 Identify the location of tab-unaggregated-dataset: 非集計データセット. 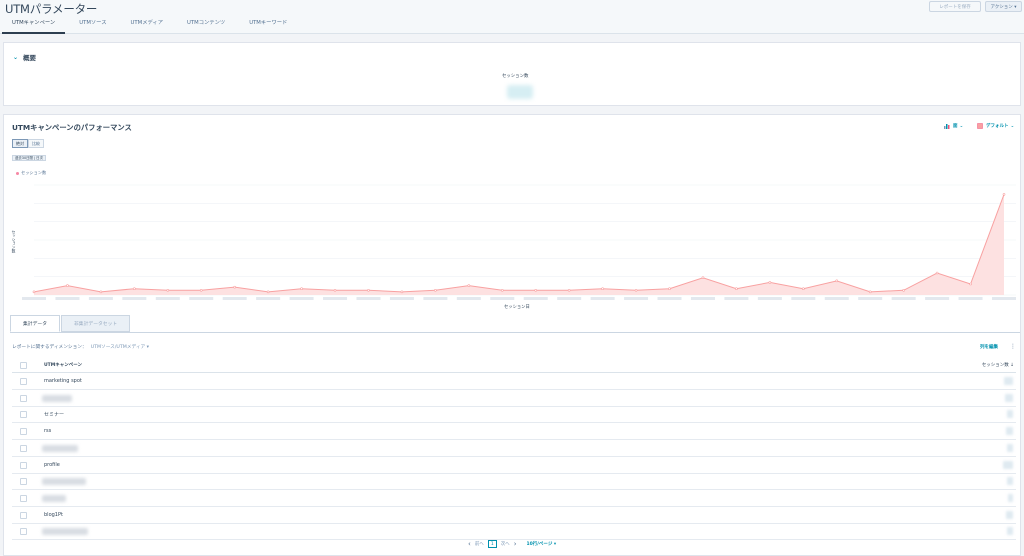
(96, 323).